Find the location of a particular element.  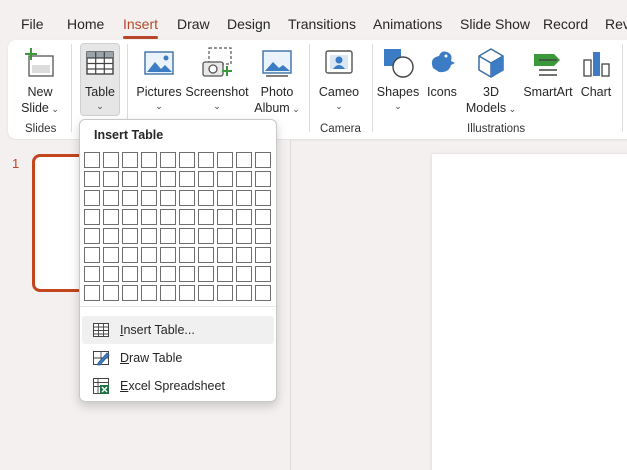

draw-table-item: Draw Table is located at coordinates (178, 358).